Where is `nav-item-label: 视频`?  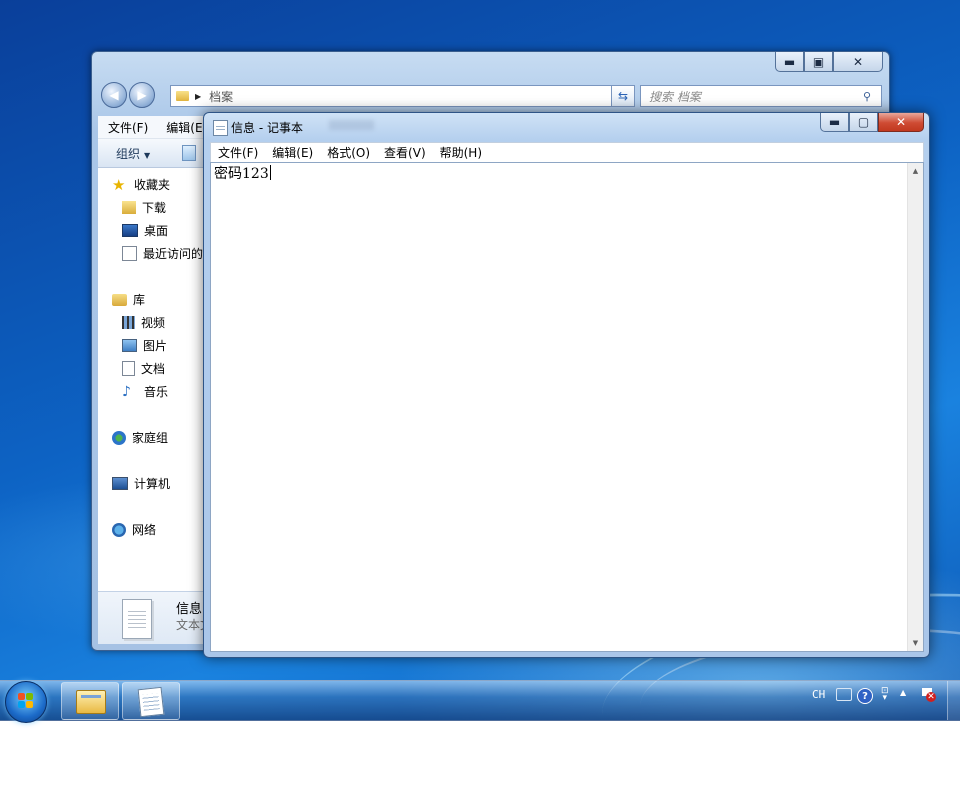
nav-item-label: 视频 is located at coordinates (153, 323).